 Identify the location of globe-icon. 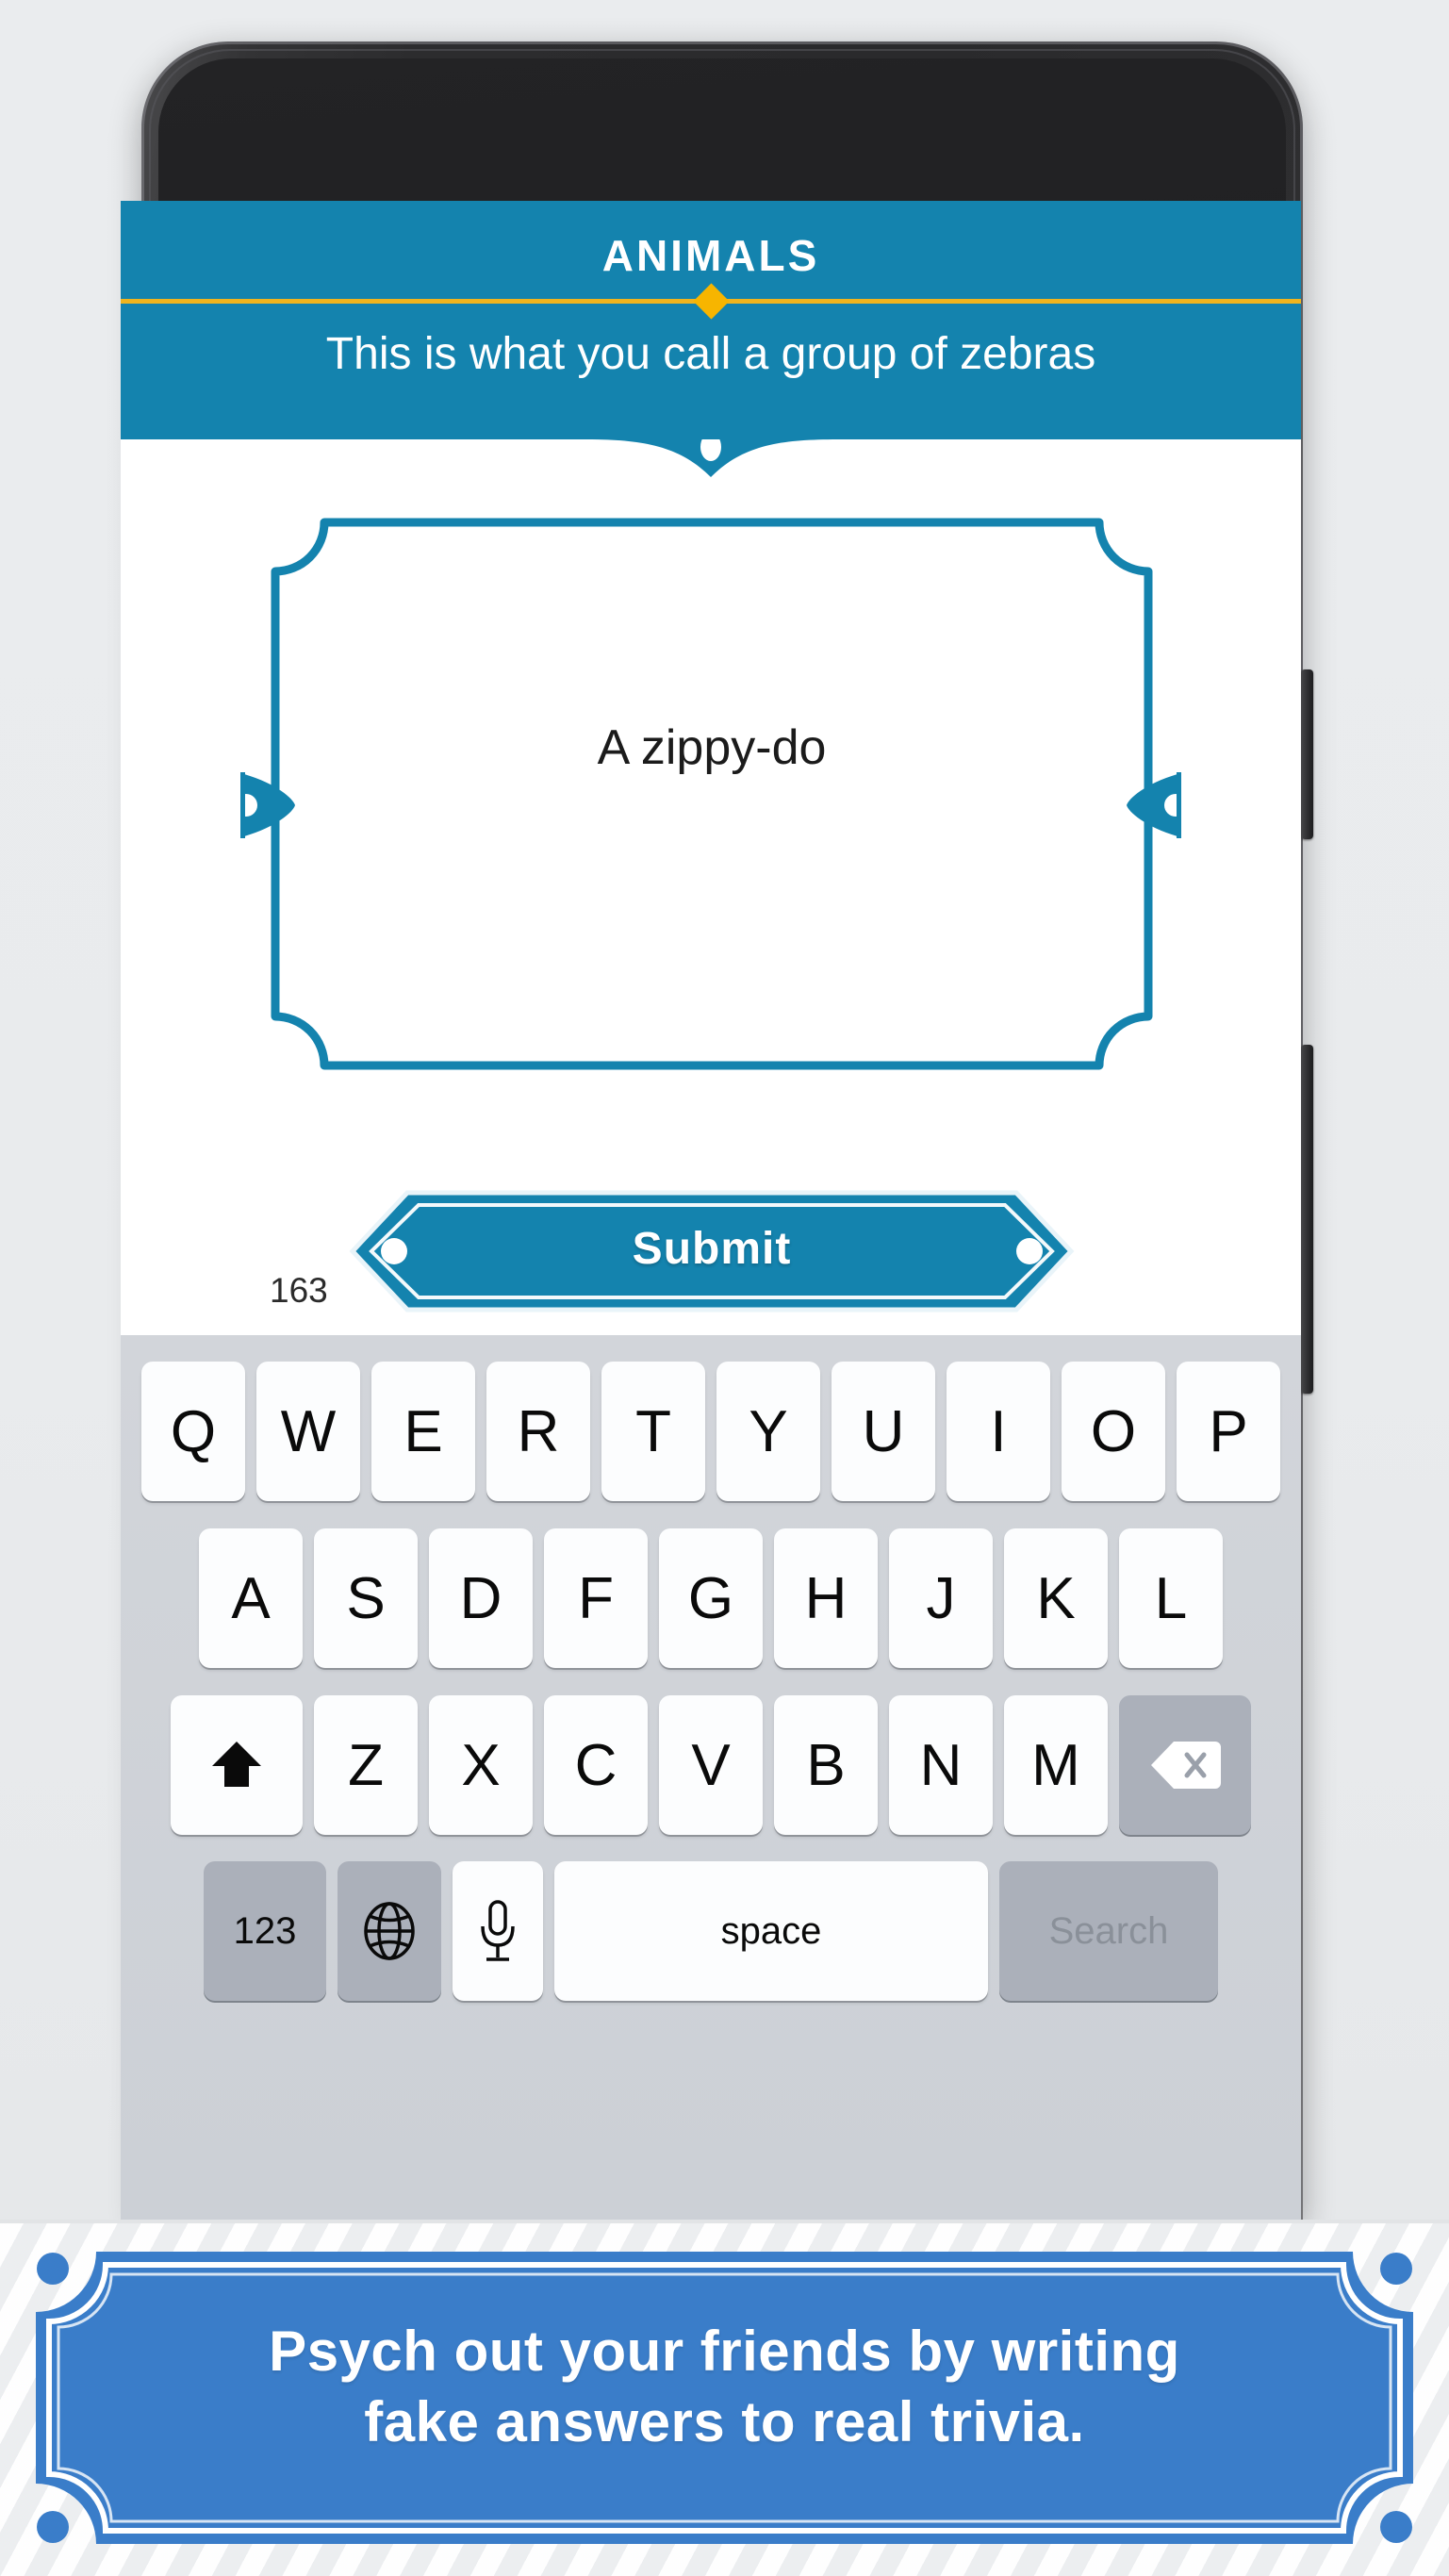
(389, 1931).